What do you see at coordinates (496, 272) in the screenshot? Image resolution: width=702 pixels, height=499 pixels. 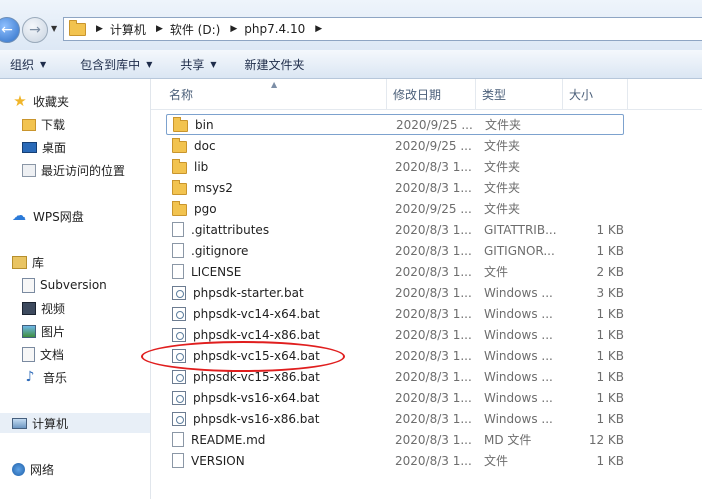 I see `file-type: 文件` at bounding box center [496, 272].